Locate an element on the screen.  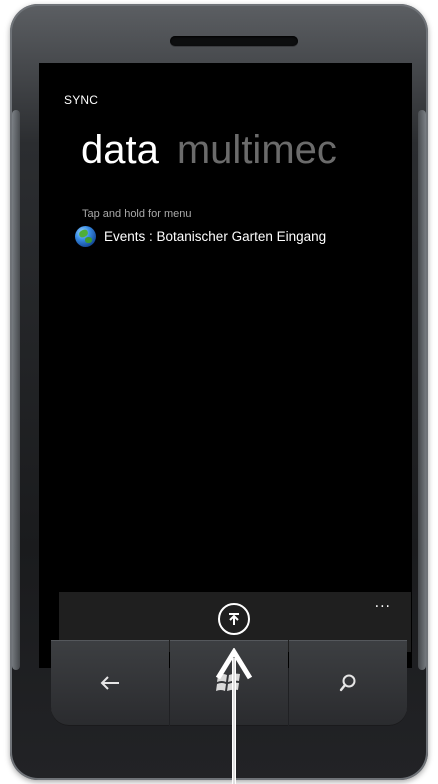
windows-logo-icon is located at coordinates (228, 682).